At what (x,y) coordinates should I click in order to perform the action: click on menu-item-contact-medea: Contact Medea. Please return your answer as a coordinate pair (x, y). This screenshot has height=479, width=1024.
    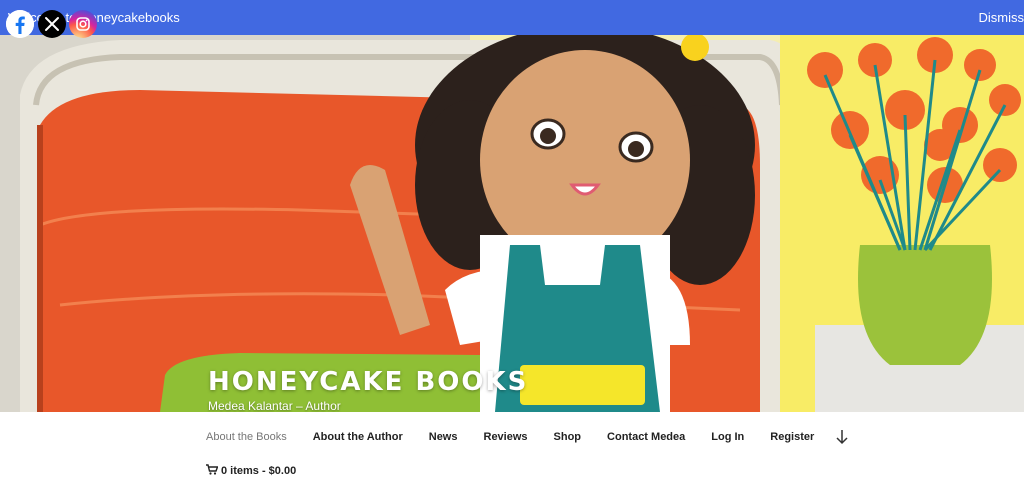
    Looking at the image, I should click on (646, 437).